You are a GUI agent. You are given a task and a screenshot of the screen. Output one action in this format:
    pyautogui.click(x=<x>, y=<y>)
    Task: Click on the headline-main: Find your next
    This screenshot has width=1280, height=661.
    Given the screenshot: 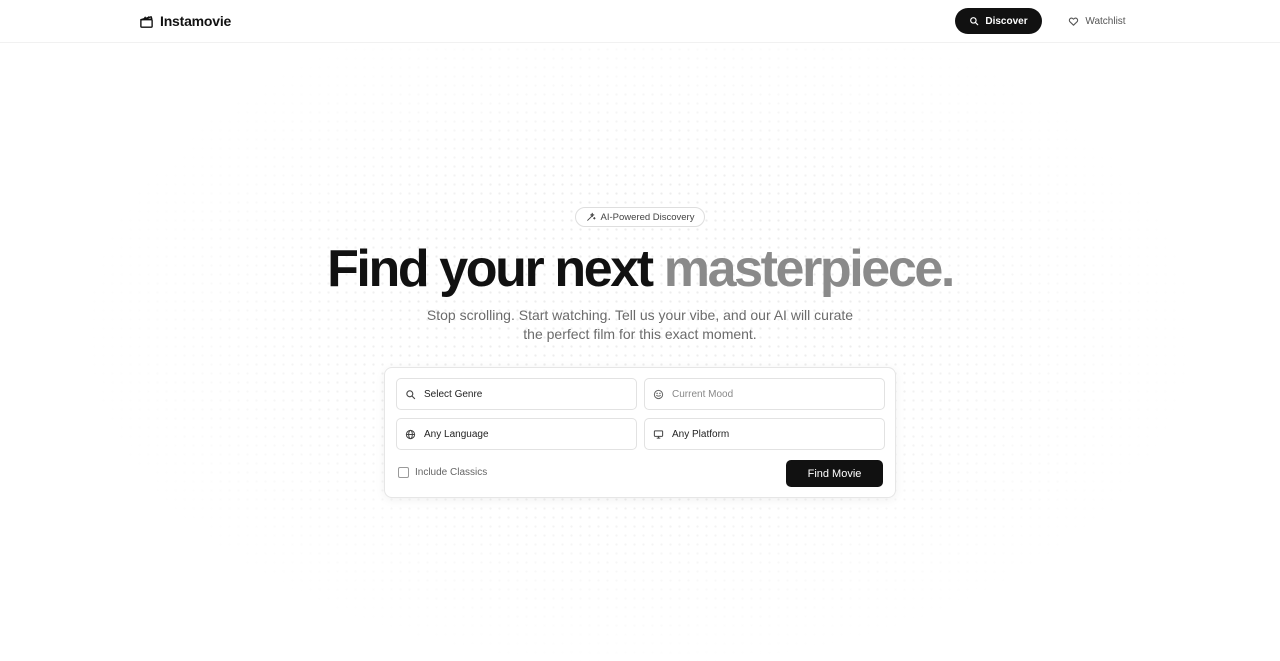 What is the action you would take?
    pyautogui.click(x=495, y=269)
    